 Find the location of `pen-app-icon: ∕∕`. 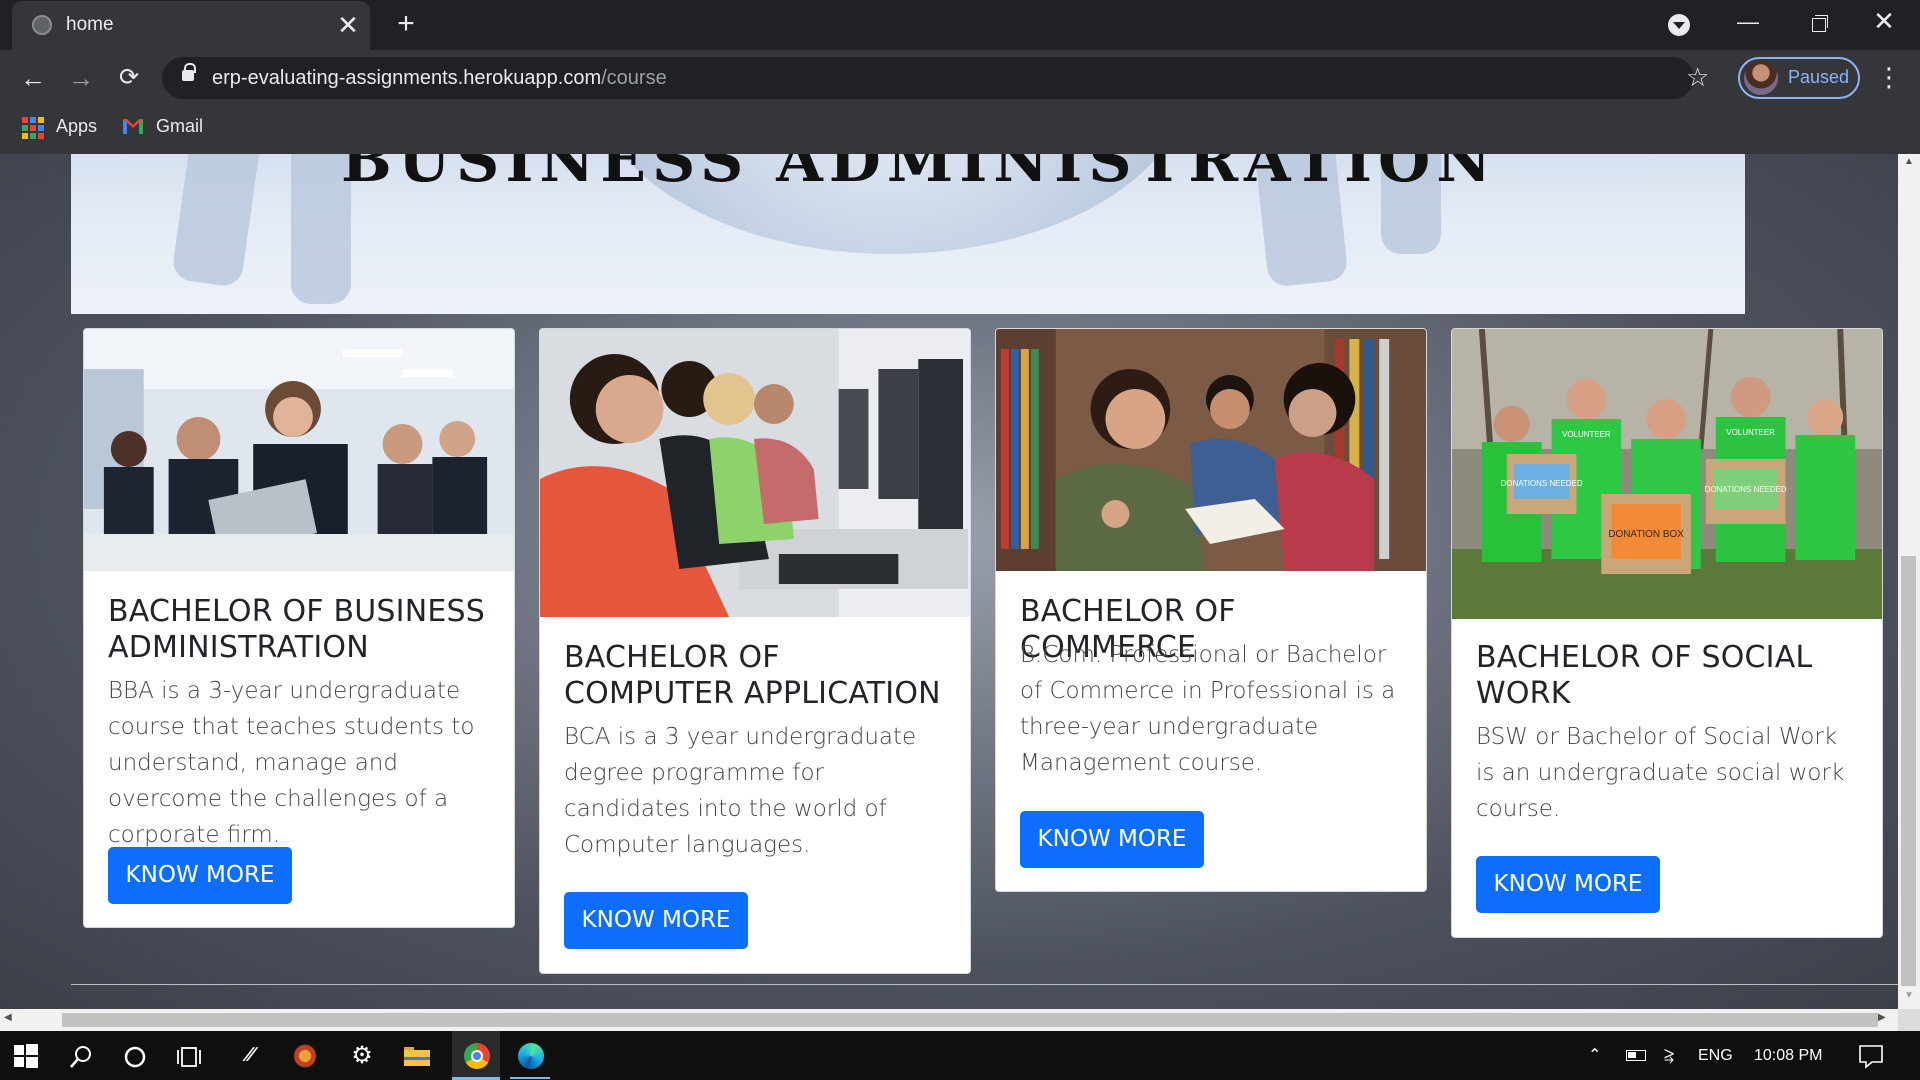

pen-app-icon: ∕∕ is located at coordinates (250, 1055).